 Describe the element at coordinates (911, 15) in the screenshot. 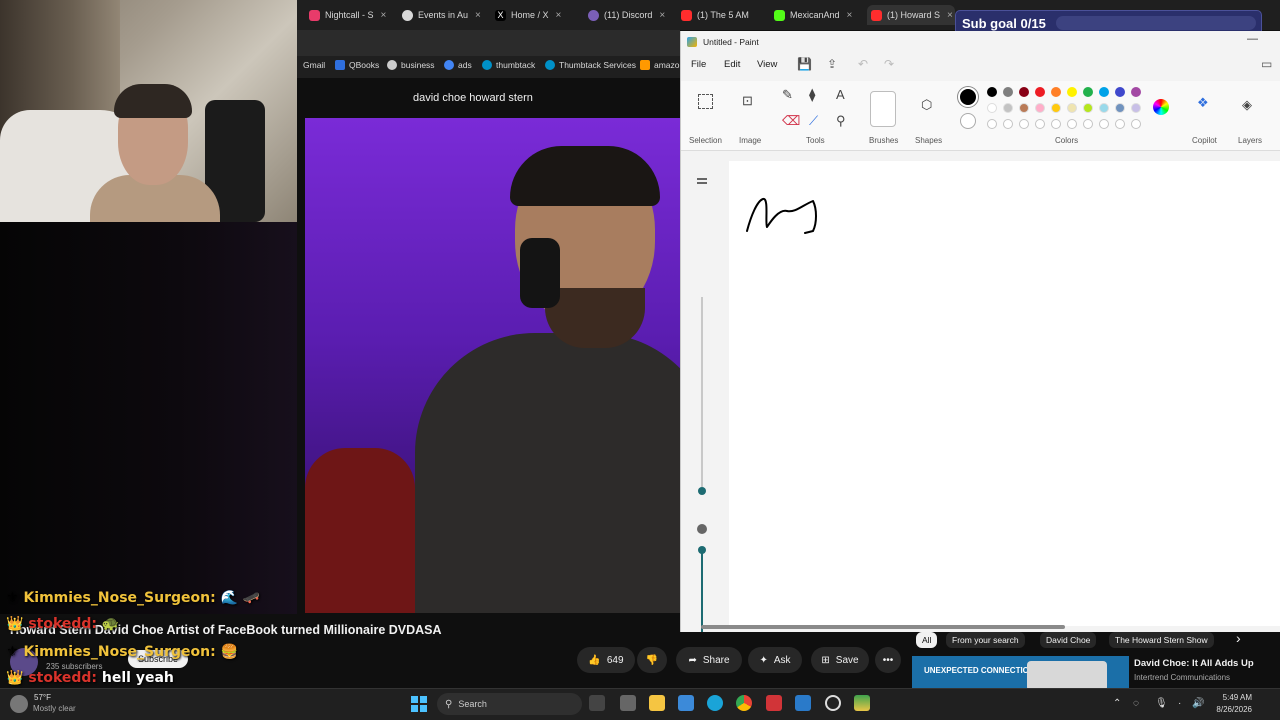

I see `browser-tab-active: (1) Howard S ×` at that location.